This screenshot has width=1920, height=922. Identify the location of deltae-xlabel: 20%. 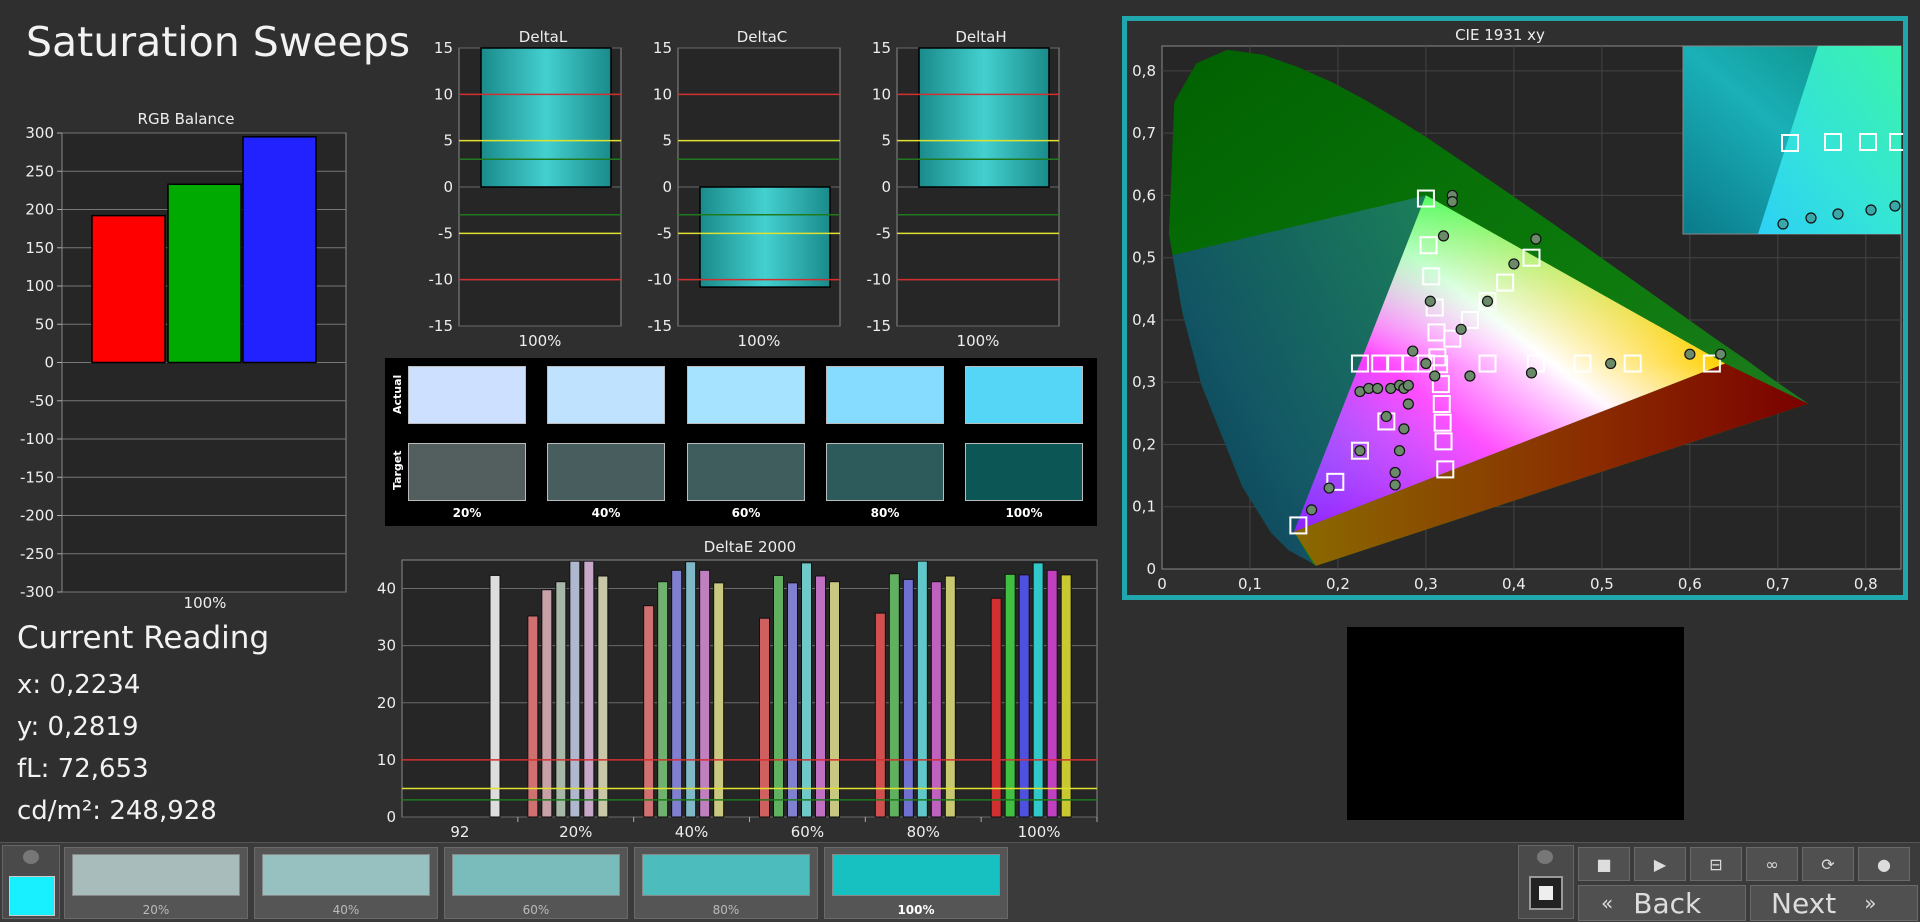
(575, 832).